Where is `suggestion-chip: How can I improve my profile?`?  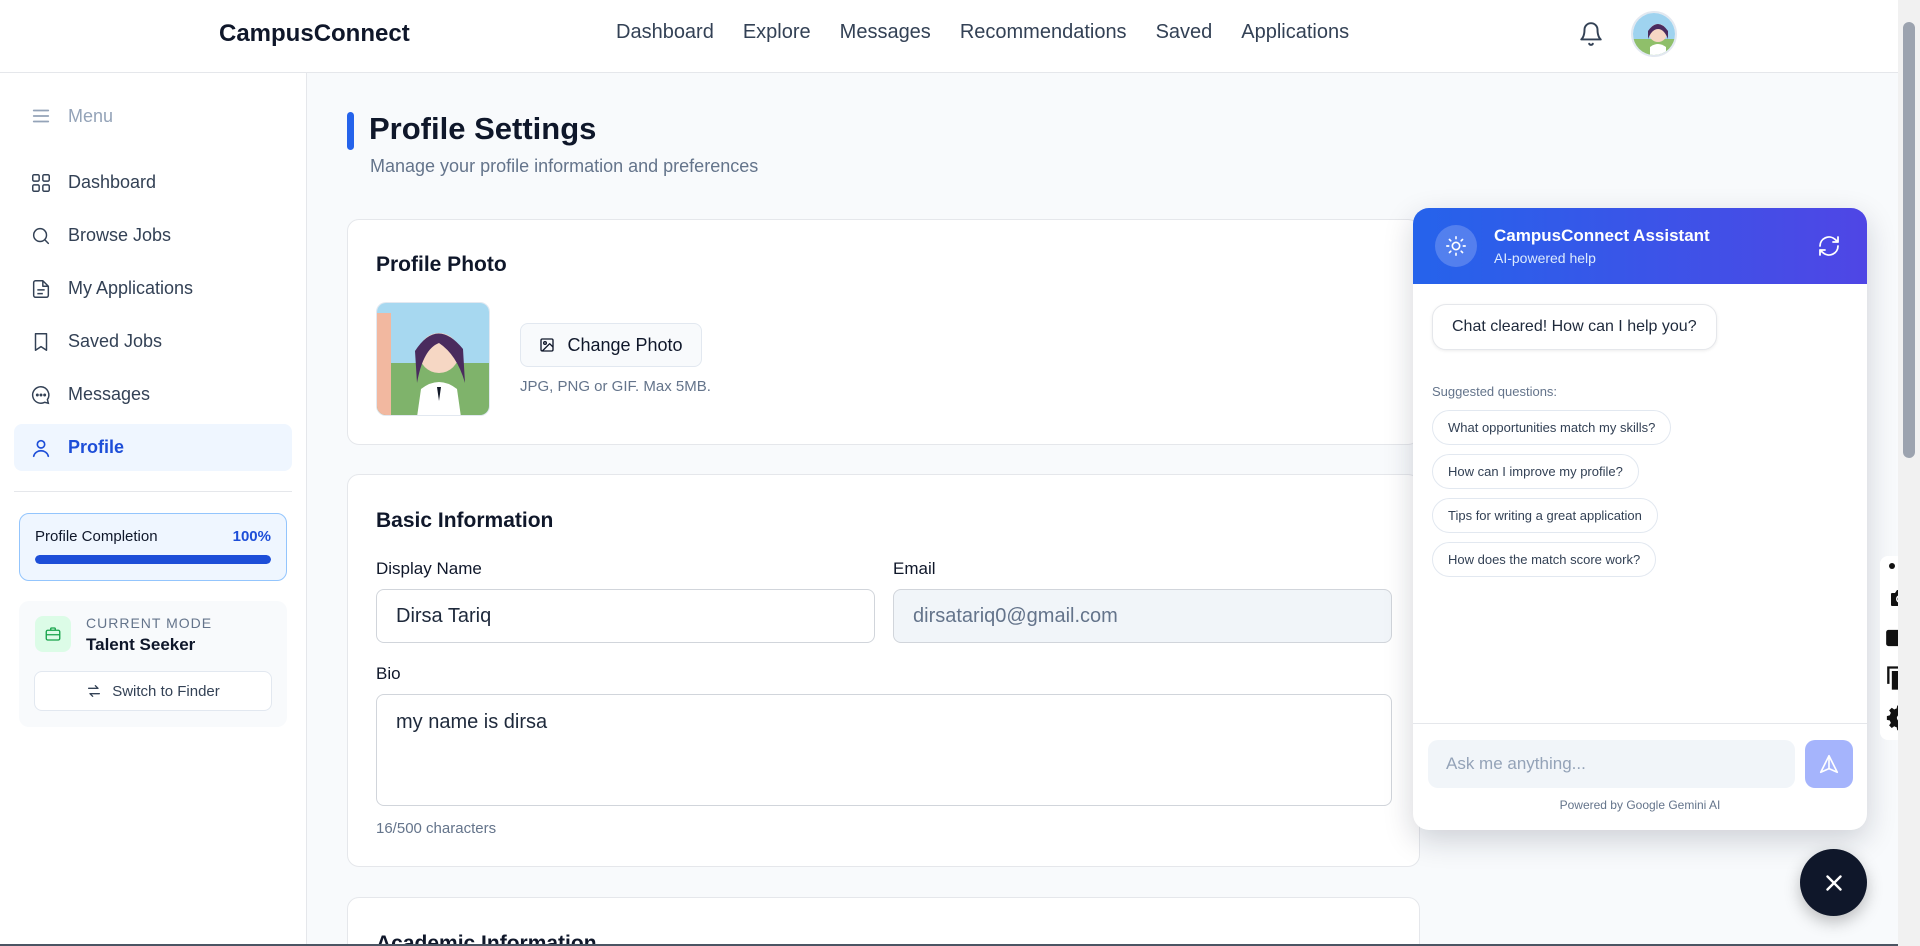
suggestion-chip: How can I improve my profile? is located at coordinates (1535, 471).